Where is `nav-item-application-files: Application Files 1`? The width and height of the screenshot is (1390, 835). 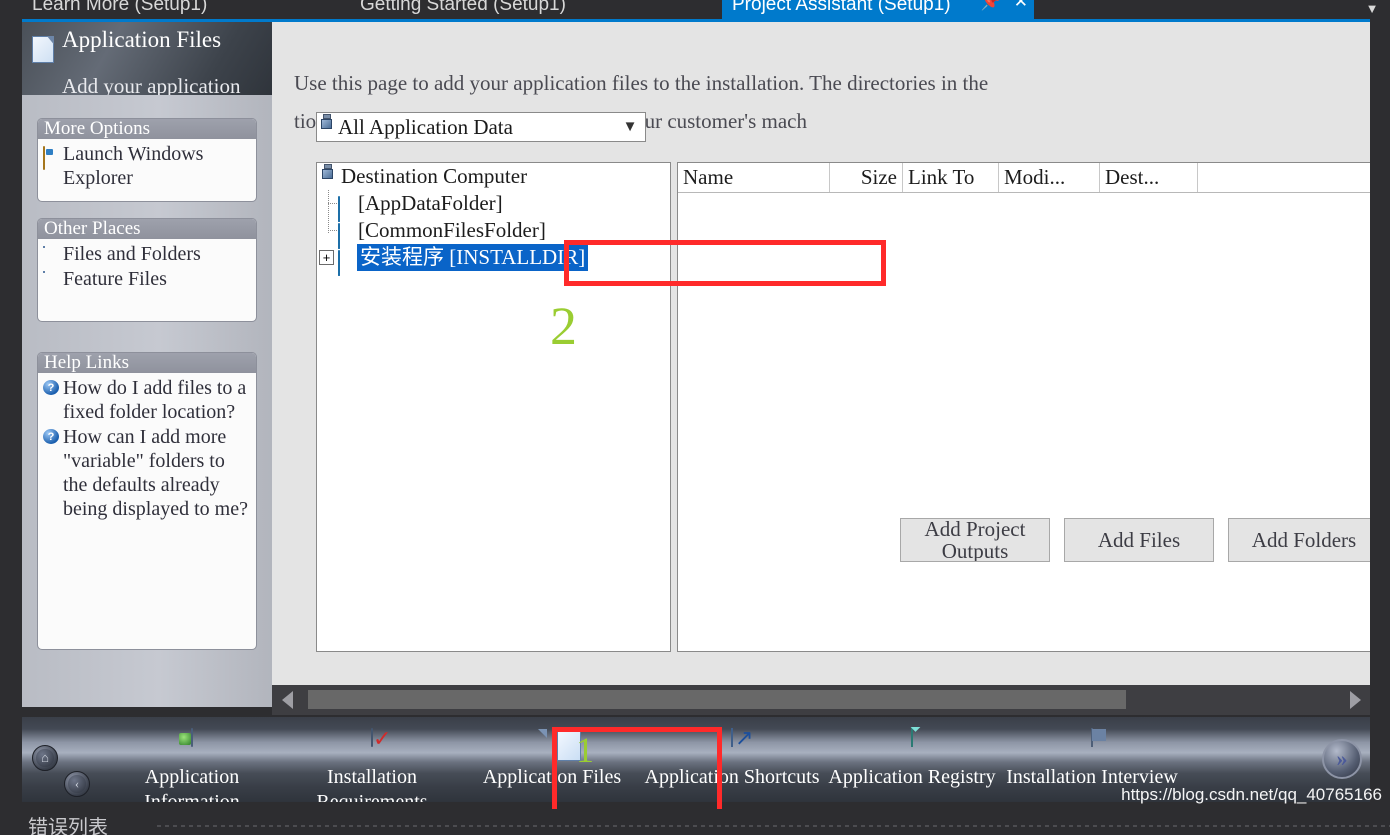
nav-item-application-files: Application Files 1 is located at coordinates (552, 764).